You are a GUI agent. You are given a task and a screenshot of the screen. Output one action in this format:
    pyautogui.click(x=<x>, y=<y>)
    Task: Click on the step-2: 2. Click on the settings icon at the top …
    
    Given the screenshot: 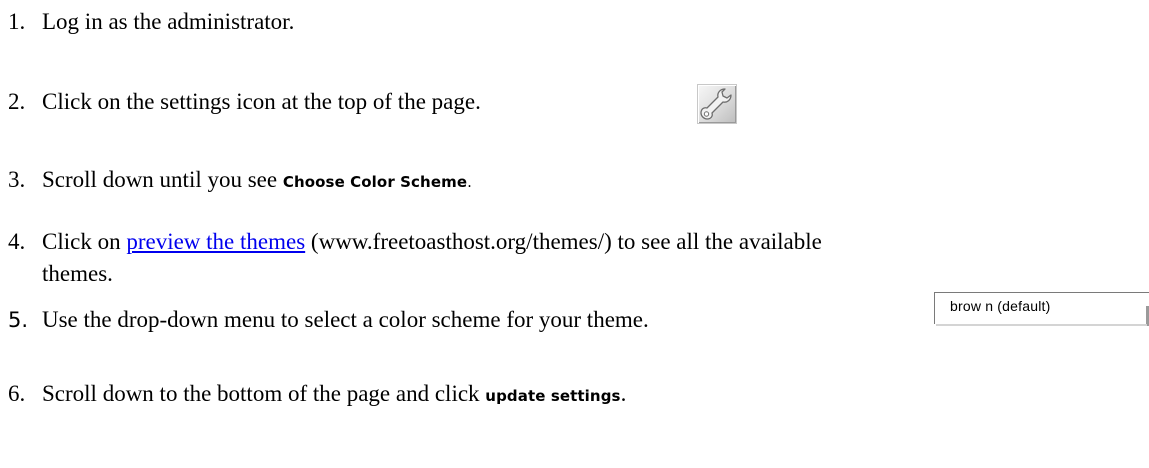 What is the action you would take?
    pyautogui.click(x=244, y=102)
    